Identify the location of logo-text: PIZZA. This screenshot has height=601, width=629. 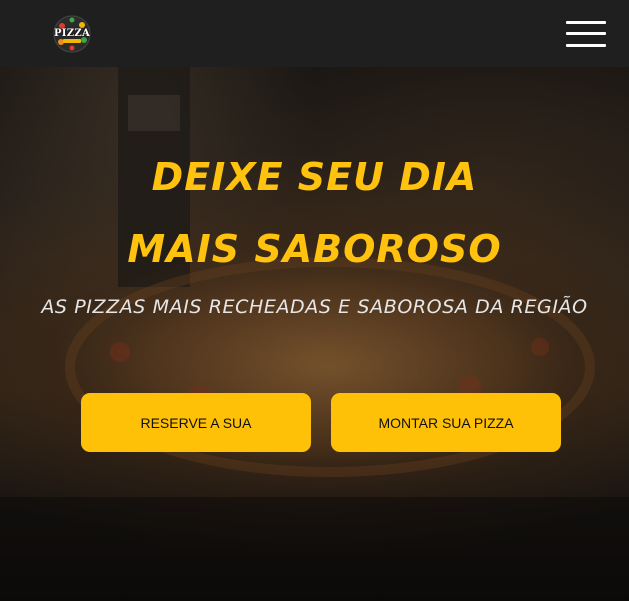
(72, 33).